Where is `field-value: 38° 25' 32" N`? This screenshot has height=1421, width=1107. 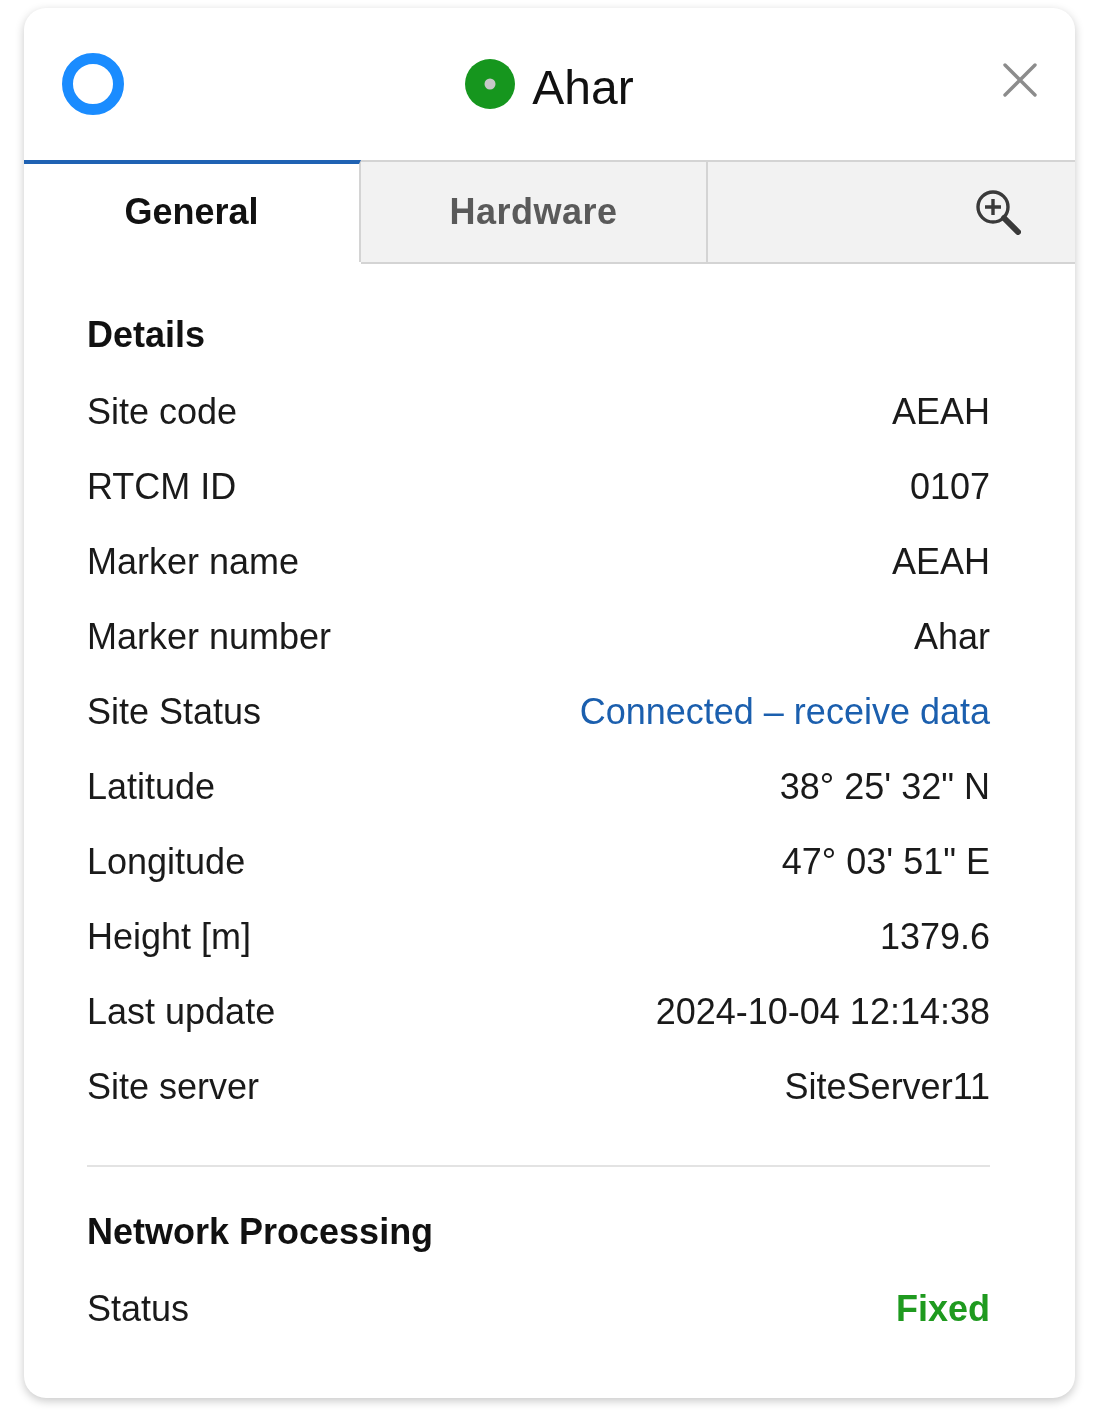 field-value: 38° 25' 32" N is located at coordinates (884, 786).